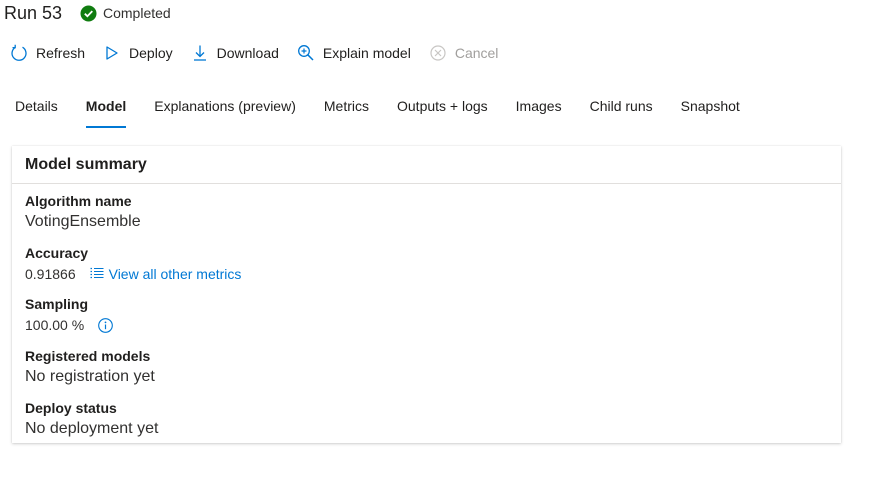 This screenshot has height=484, width=888. What do you see at coordinates (112, 53) in the screenshot?
I see `play-icon` at bounding box center [112, 53].